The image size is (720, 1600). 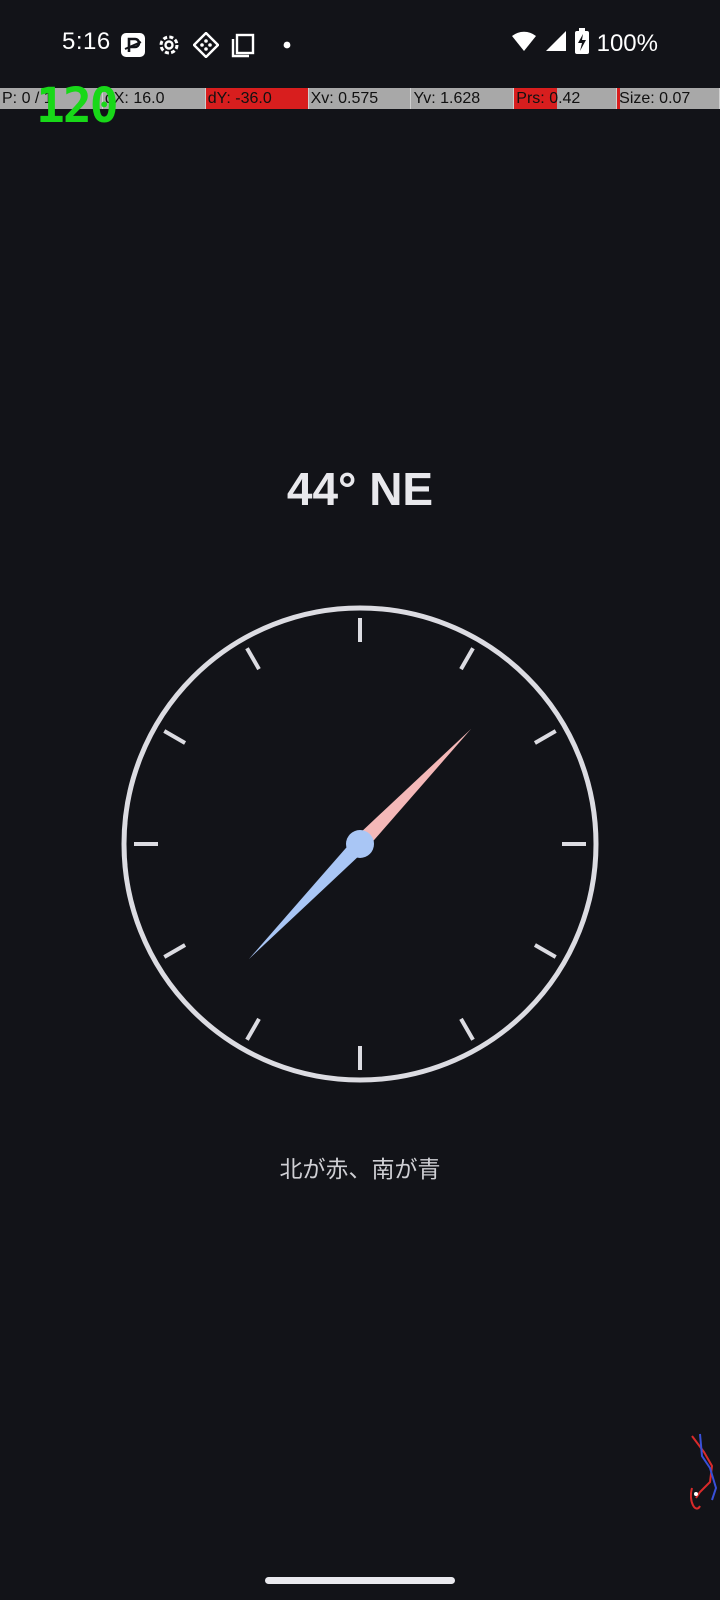 I want to click on cellular-signal-icon, so click(x=556, y=43).